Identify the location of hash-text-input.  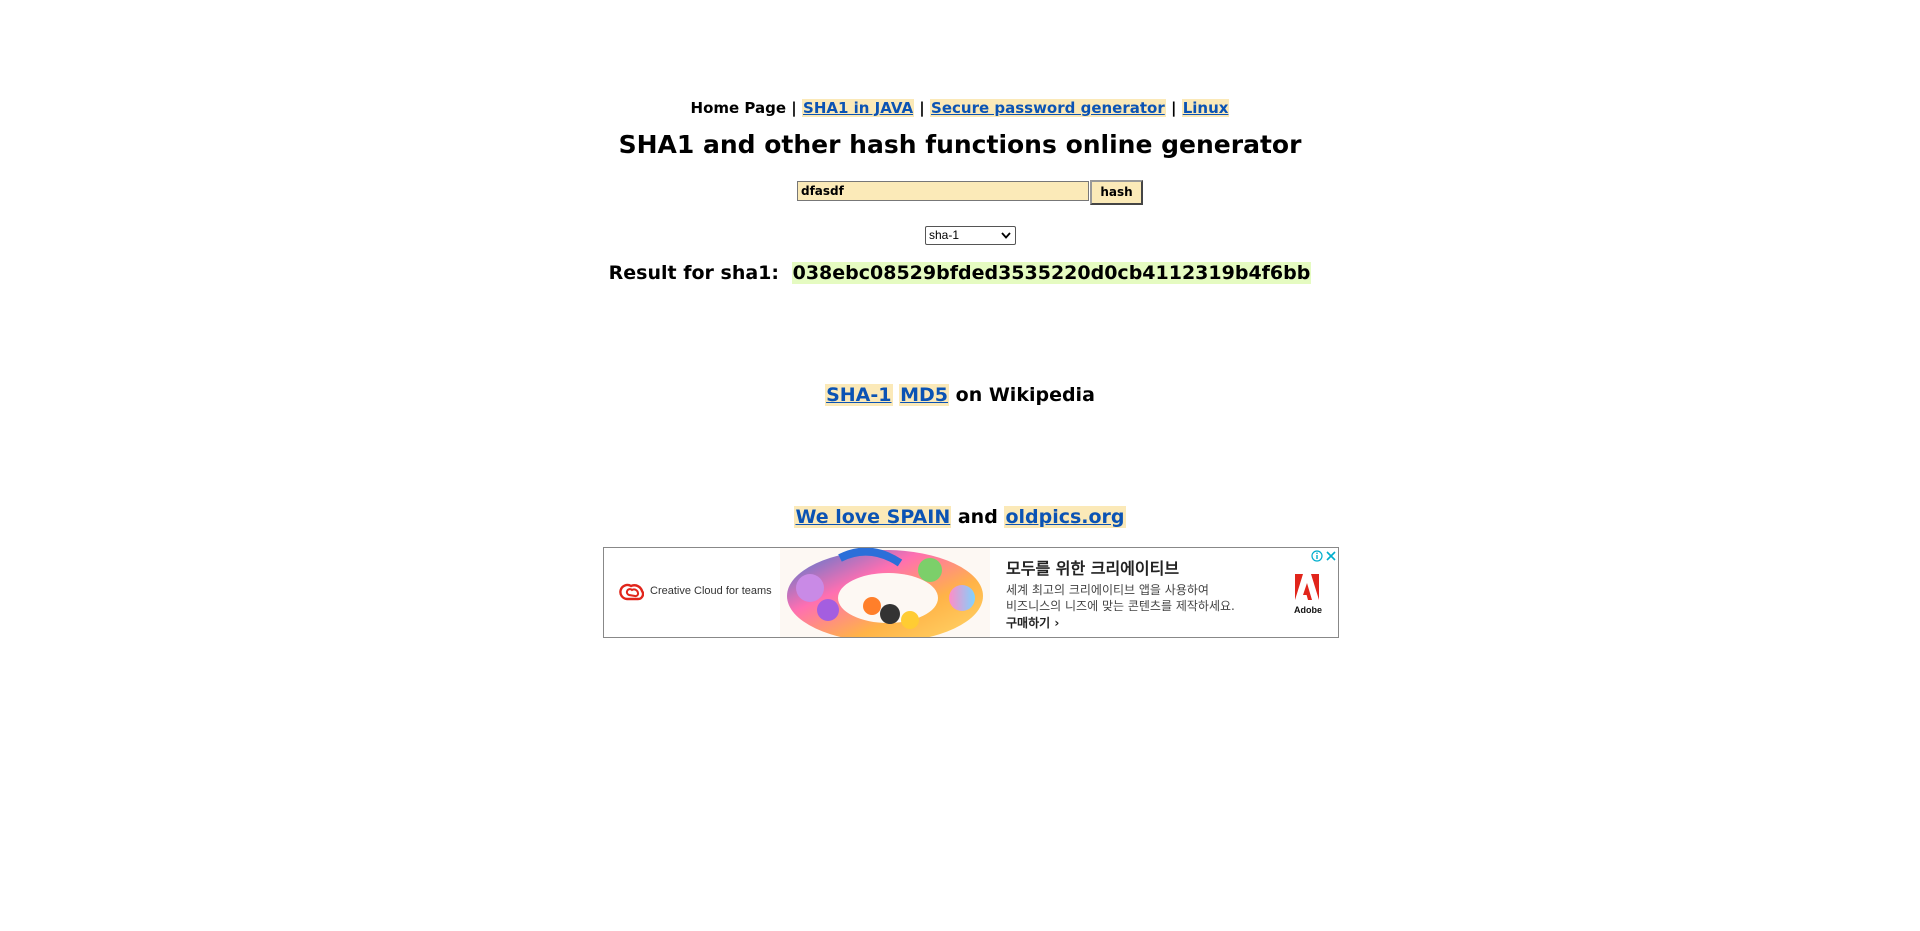
(943, 191).